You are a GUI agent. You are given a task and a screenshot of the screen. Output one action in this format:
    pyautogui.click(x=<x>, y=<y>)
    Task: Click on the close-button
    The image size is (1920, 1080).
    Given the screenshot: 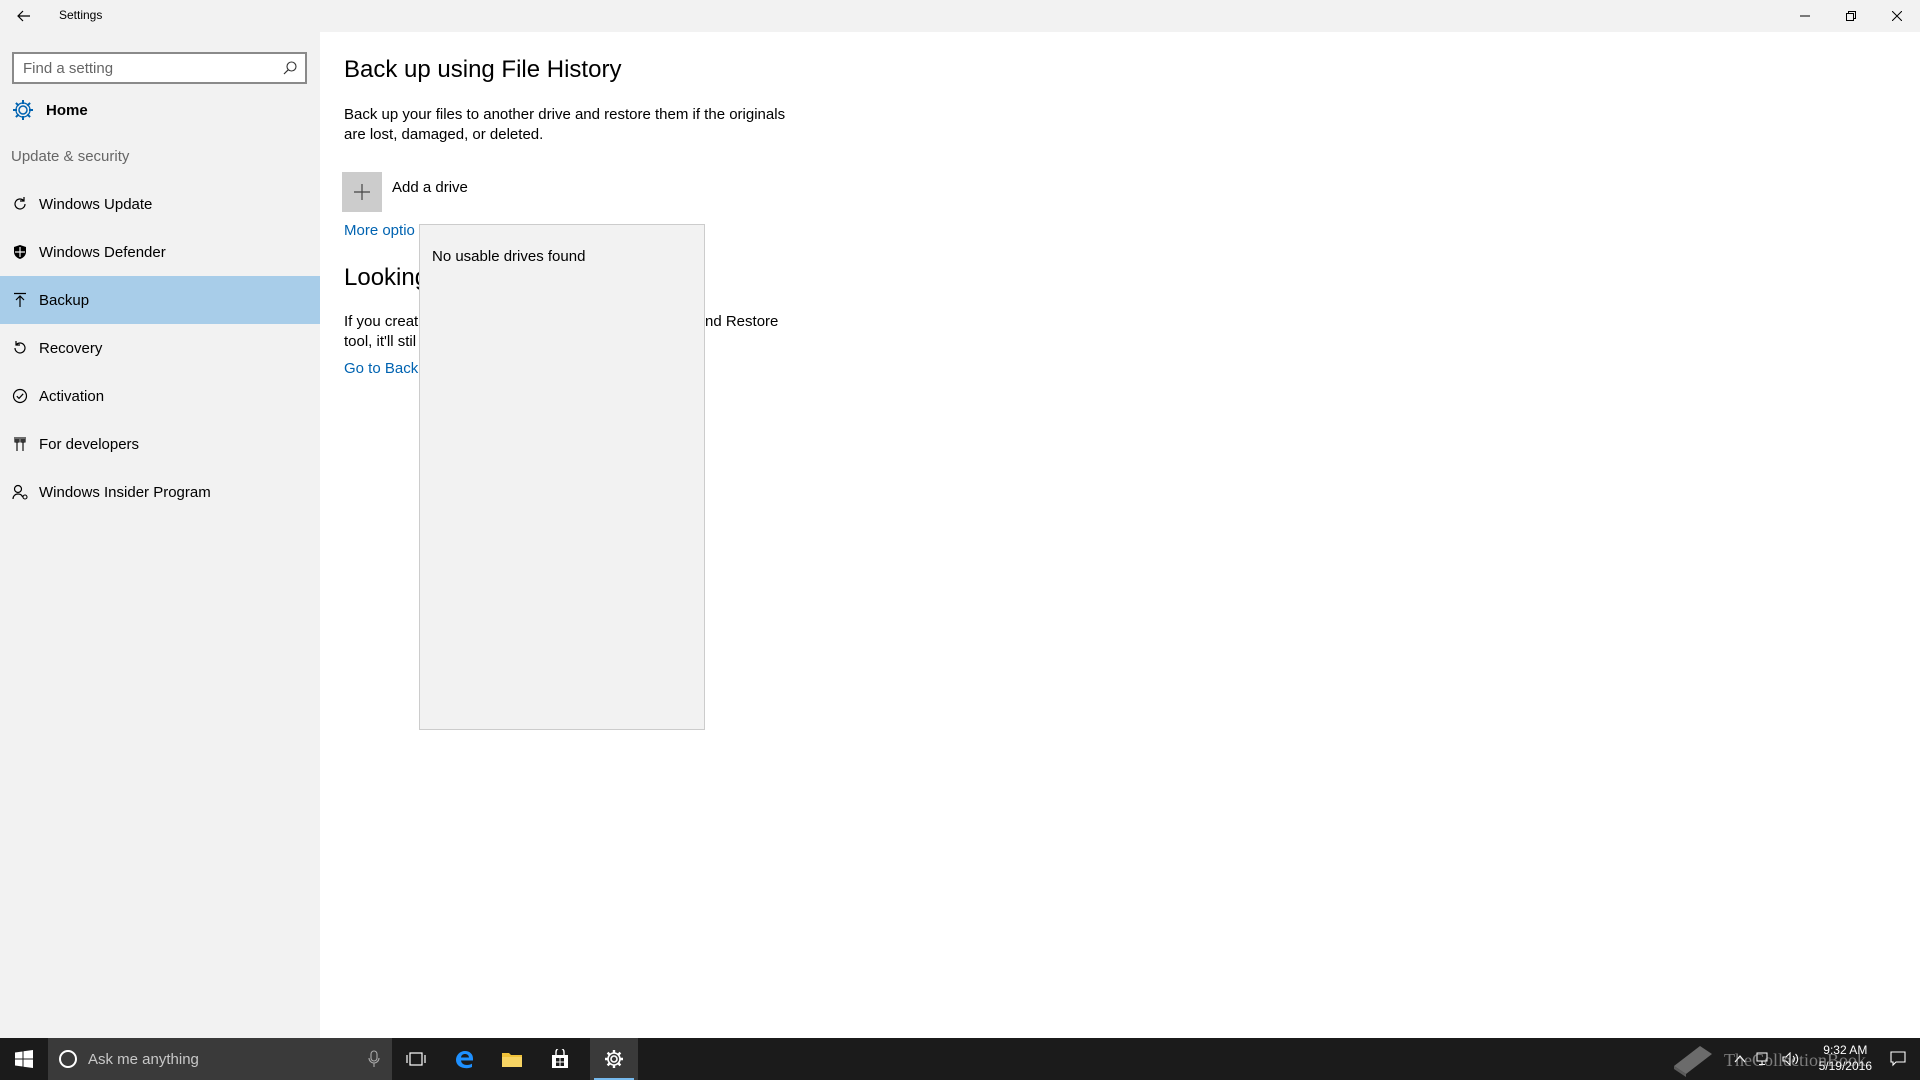 What is the action you would take?
    pyautogui.click(x=1897, y=16)
    